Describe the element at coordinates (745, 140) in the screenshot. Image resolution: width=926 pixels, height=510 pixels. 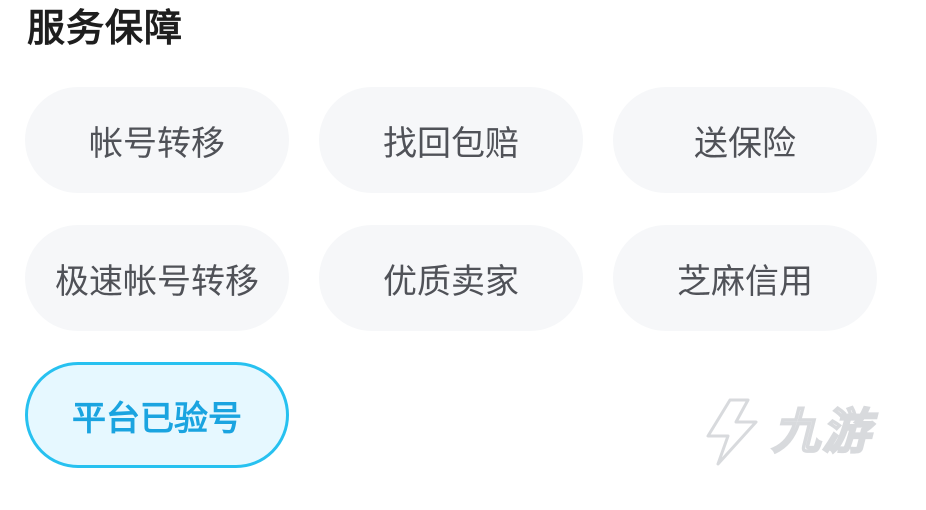
I see `tag-free-insurance: 送保险` at that location.